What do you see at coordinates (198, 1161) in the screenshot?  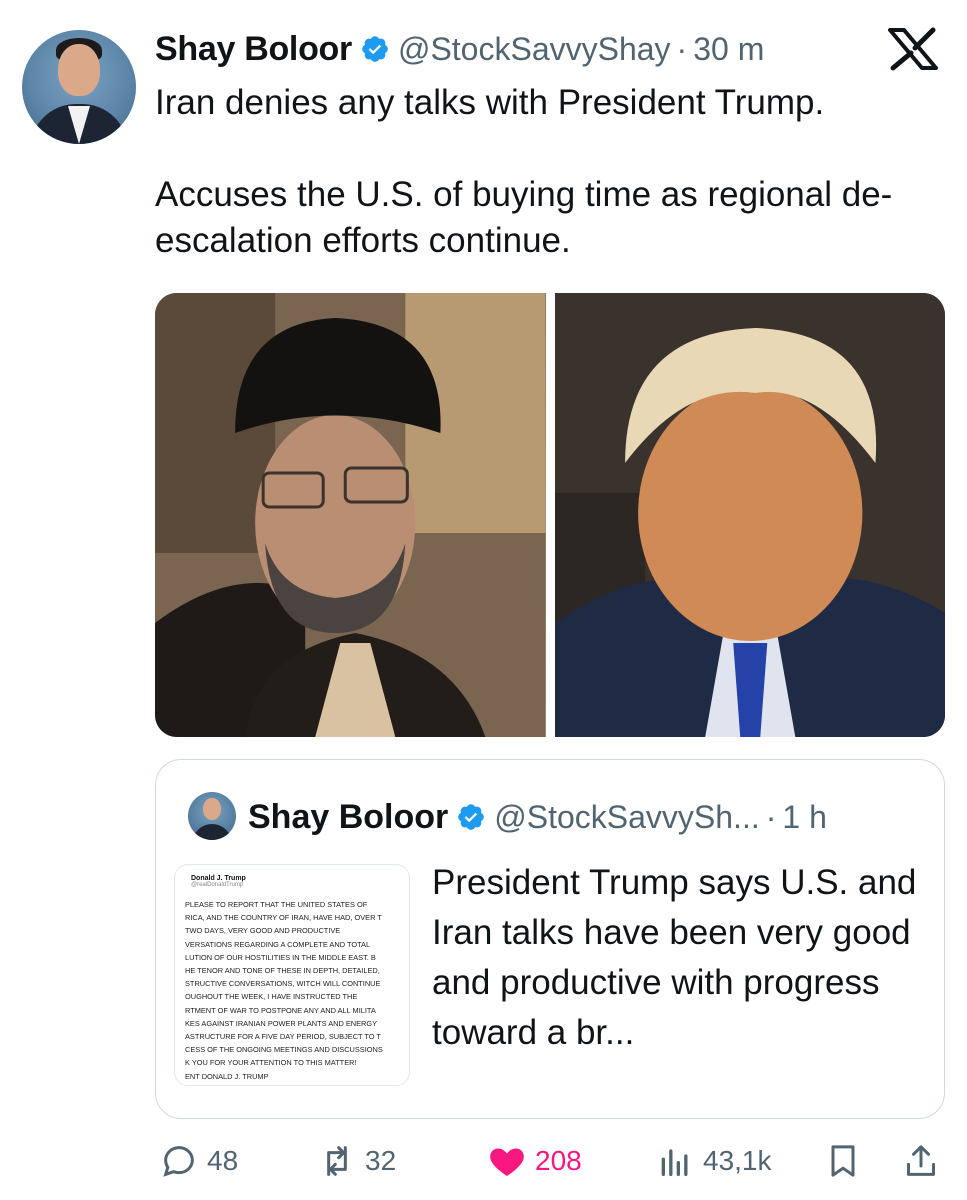 I see `reply-button: 48` at bounding box center [198, 1161].